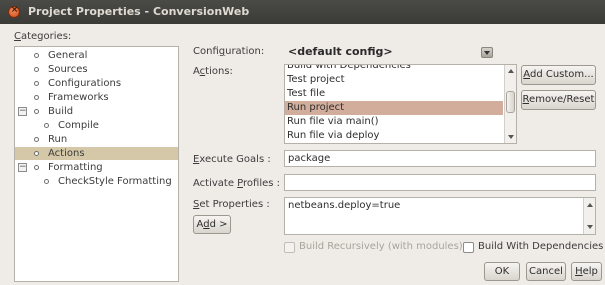  I want to click on collapse-build-icon: −, so click(22, 111).